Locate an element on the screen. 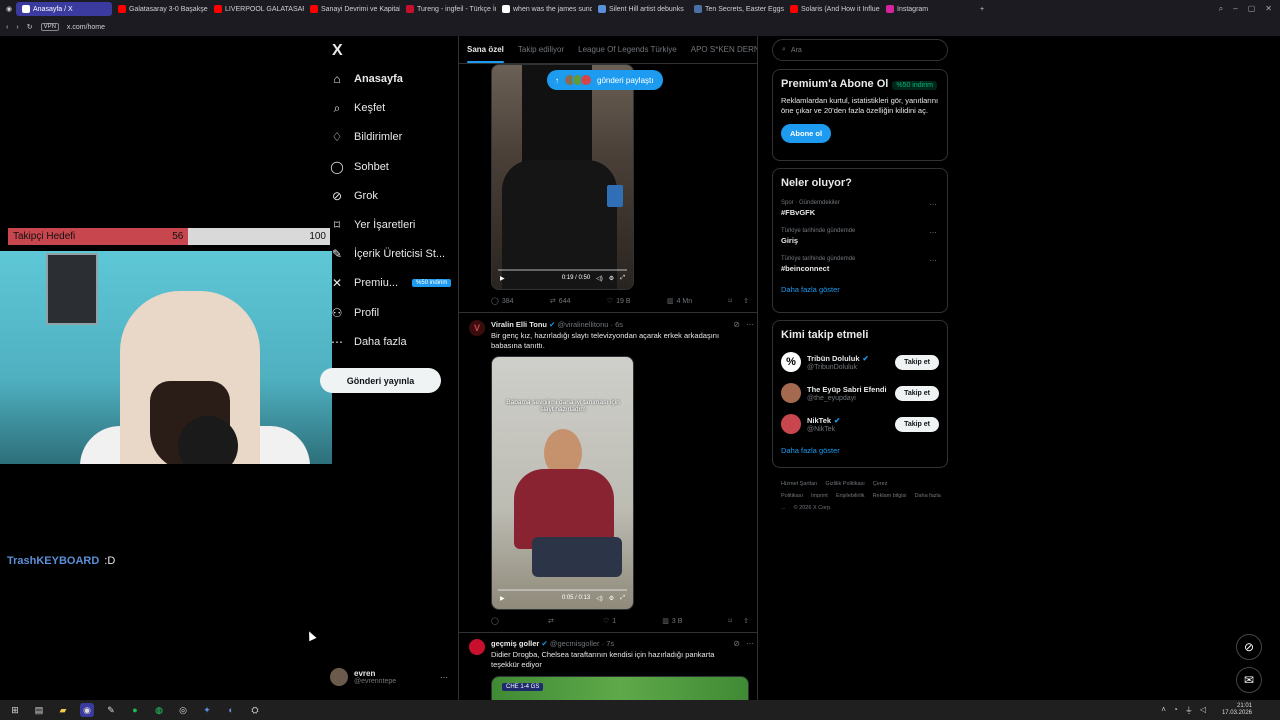 This screenshot has height=720, width=1280. reload-icon: ↻ is located at coordinates (30, 27).